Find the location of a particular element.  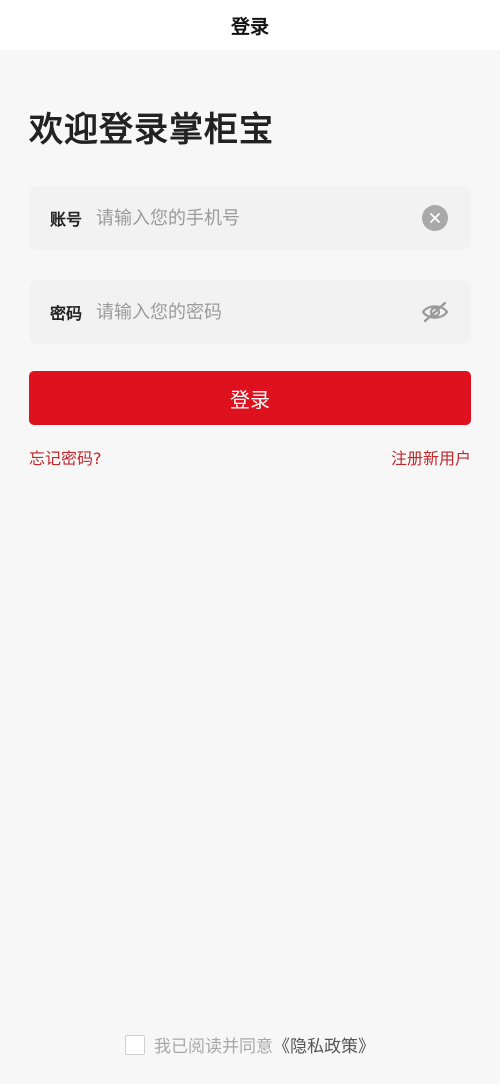

agreement-checkbox is located at coordinates (135, 1044).